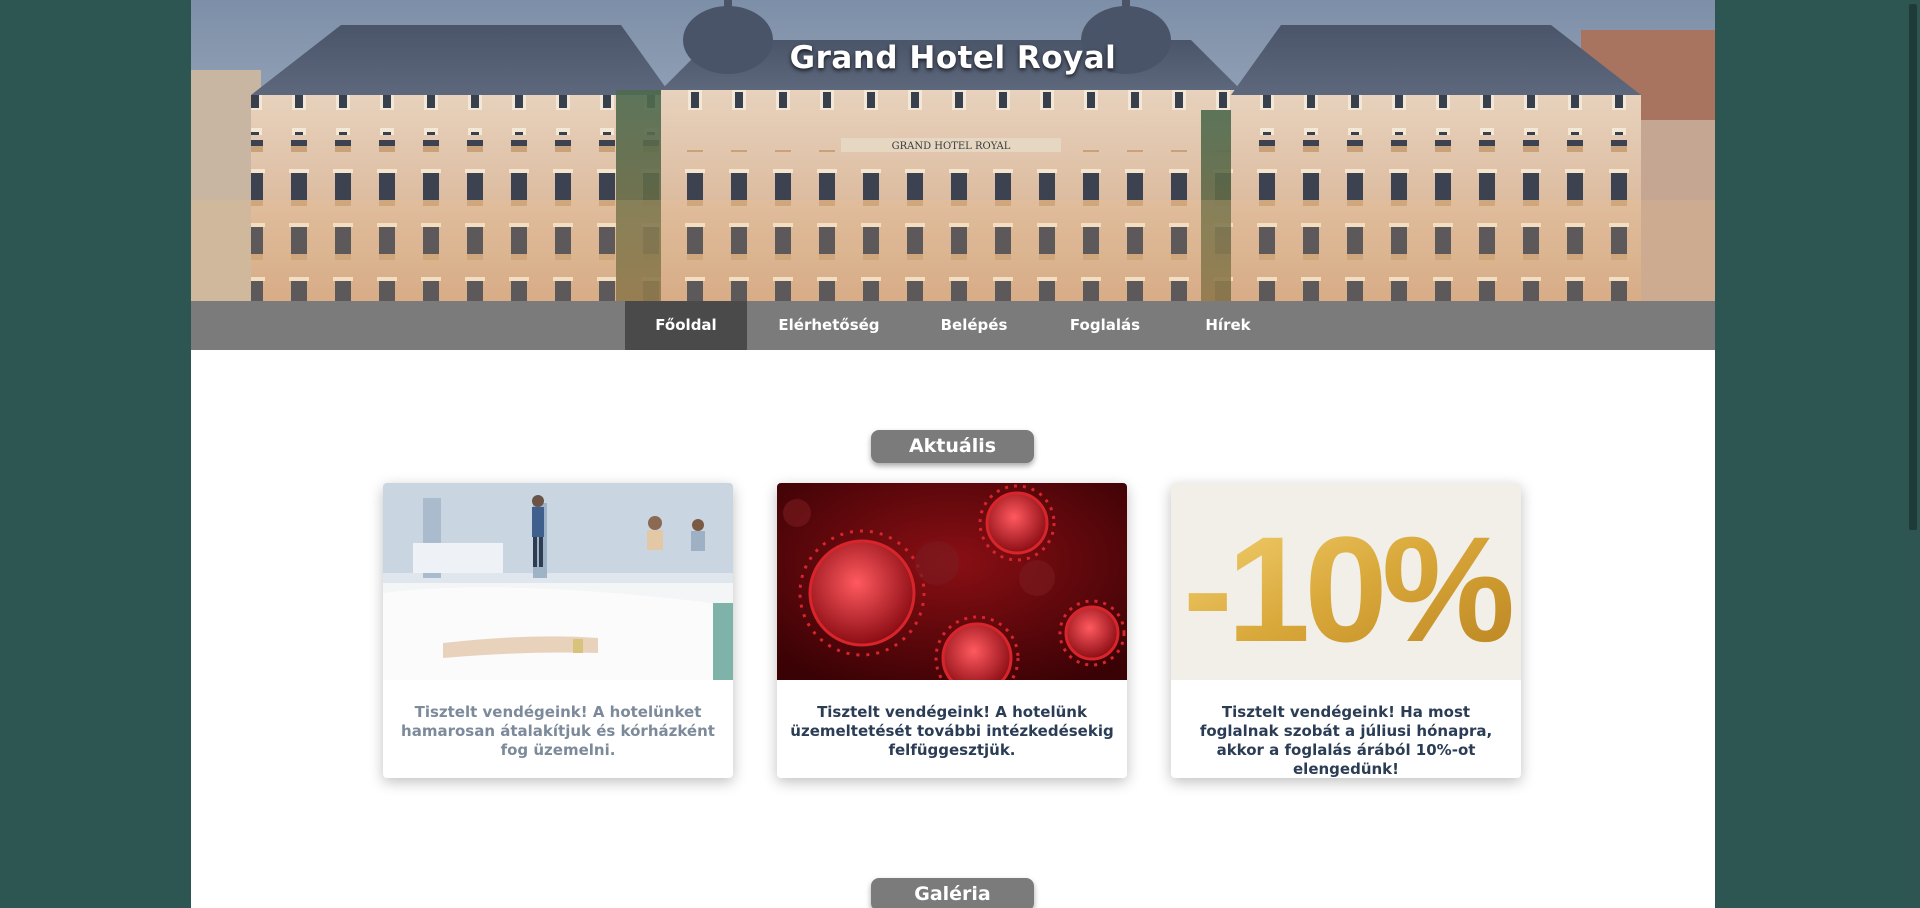  What do you see at coordinates (974, 325) in the screenshot?
I see `nav-item-login: Belépés` at bounding box center [974, 325].